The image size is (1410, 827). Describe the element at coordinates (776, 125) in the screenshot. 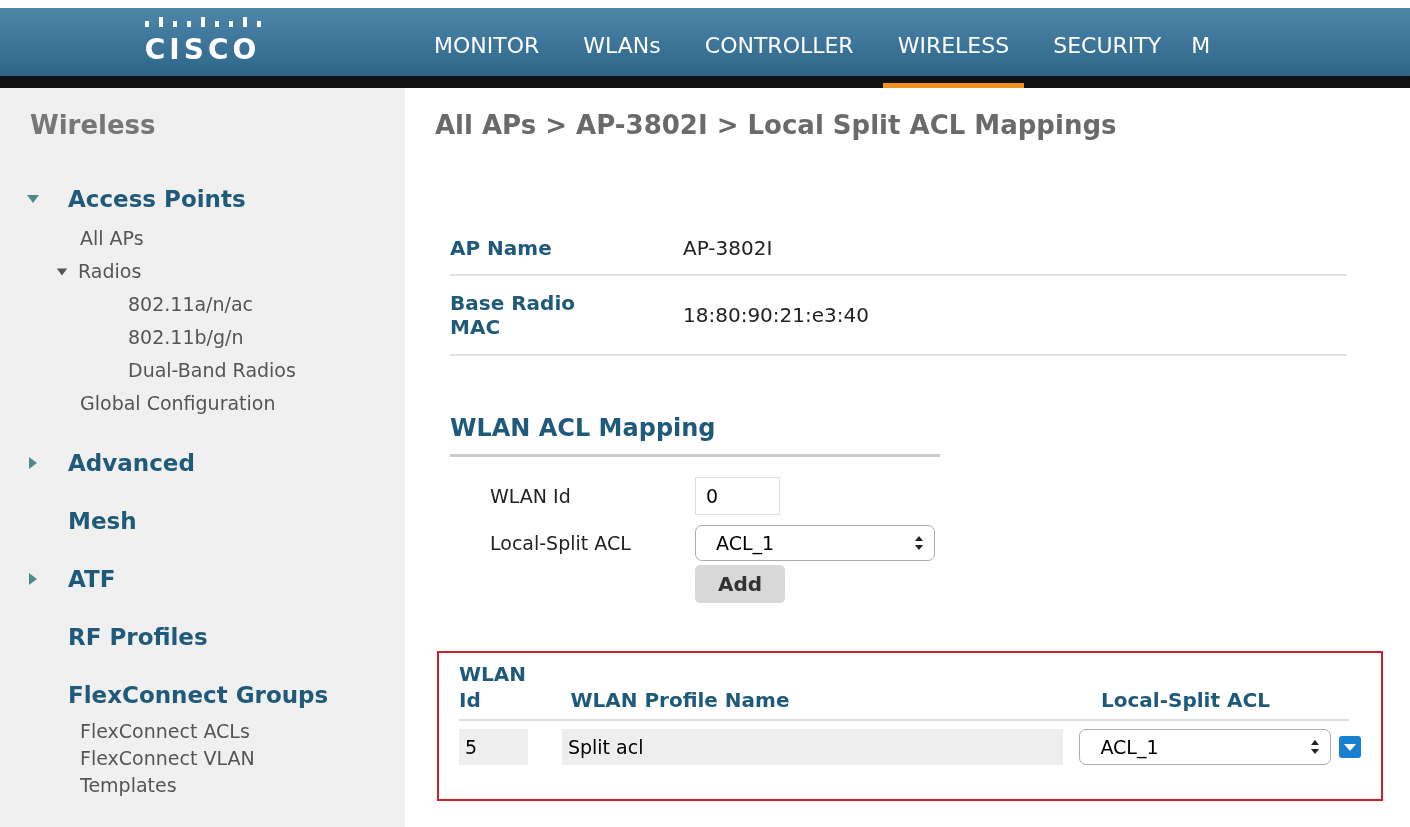

I see `breadcrumb-title: All APs > AP-3802I > Local Split ACL Mappings` at that location.